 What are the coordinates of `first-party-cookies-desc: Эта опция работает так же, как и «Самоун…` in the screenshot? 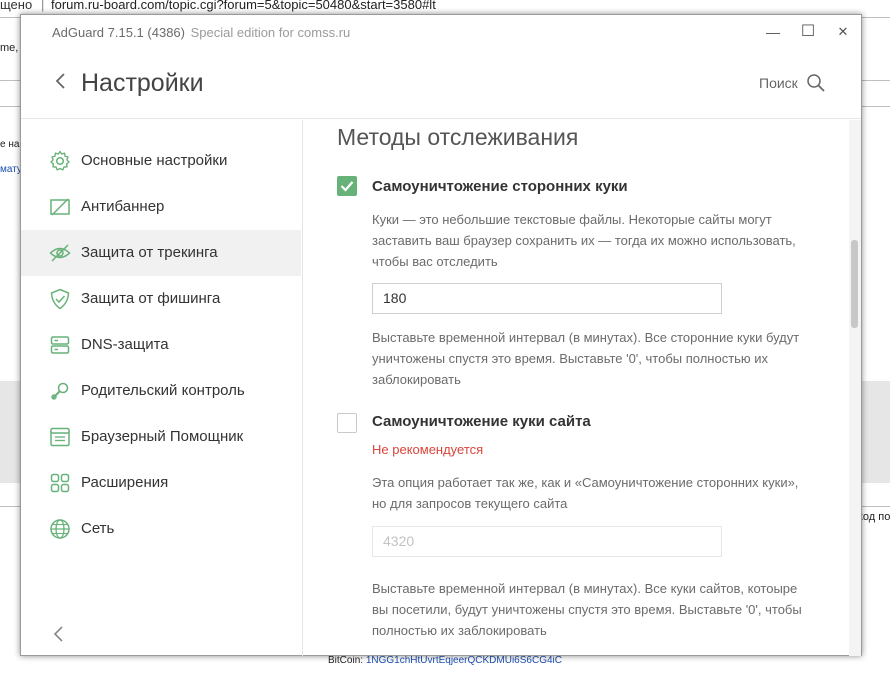 It's located at (585, 493).